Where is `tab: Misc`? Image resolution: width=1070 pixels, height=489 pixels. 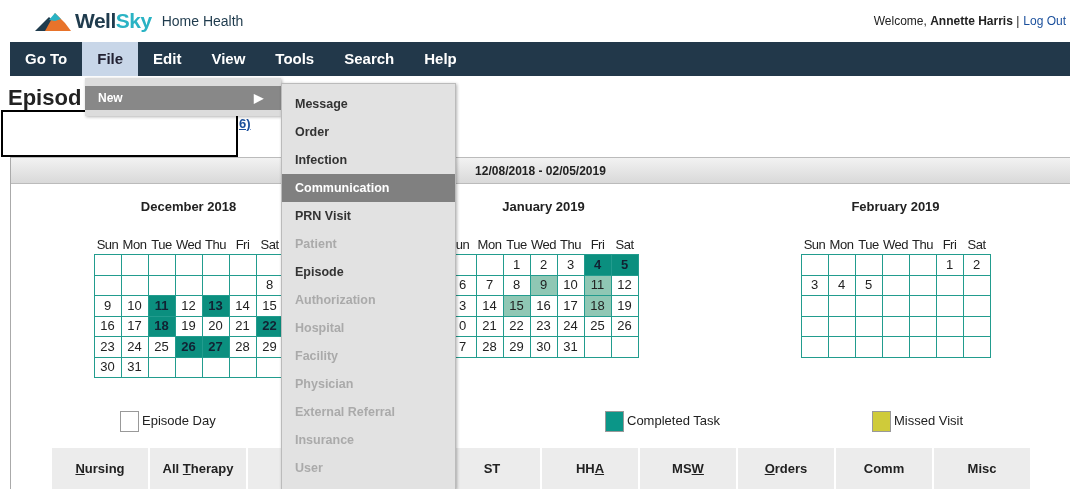 tab: Misc is located at coordinates (982, 468).